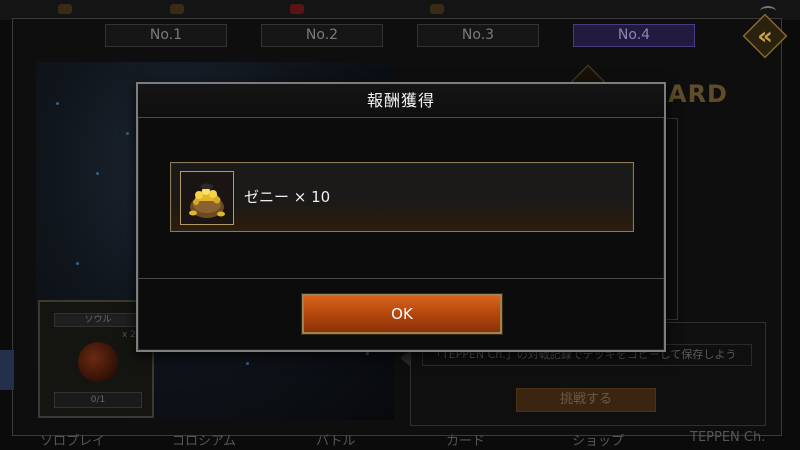 Image resolution: width=800 pixels, height=450 pixels. I want to click on bottom-nav: ソロプレイ コロシアム バトル カード ショップ TEPPEN Ch., so click(400, 439).